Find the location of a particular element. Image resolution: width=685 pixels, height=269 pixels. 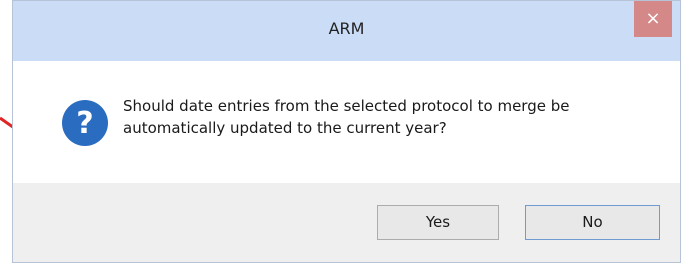

close-icon: × is located at coordinates (653, 18).